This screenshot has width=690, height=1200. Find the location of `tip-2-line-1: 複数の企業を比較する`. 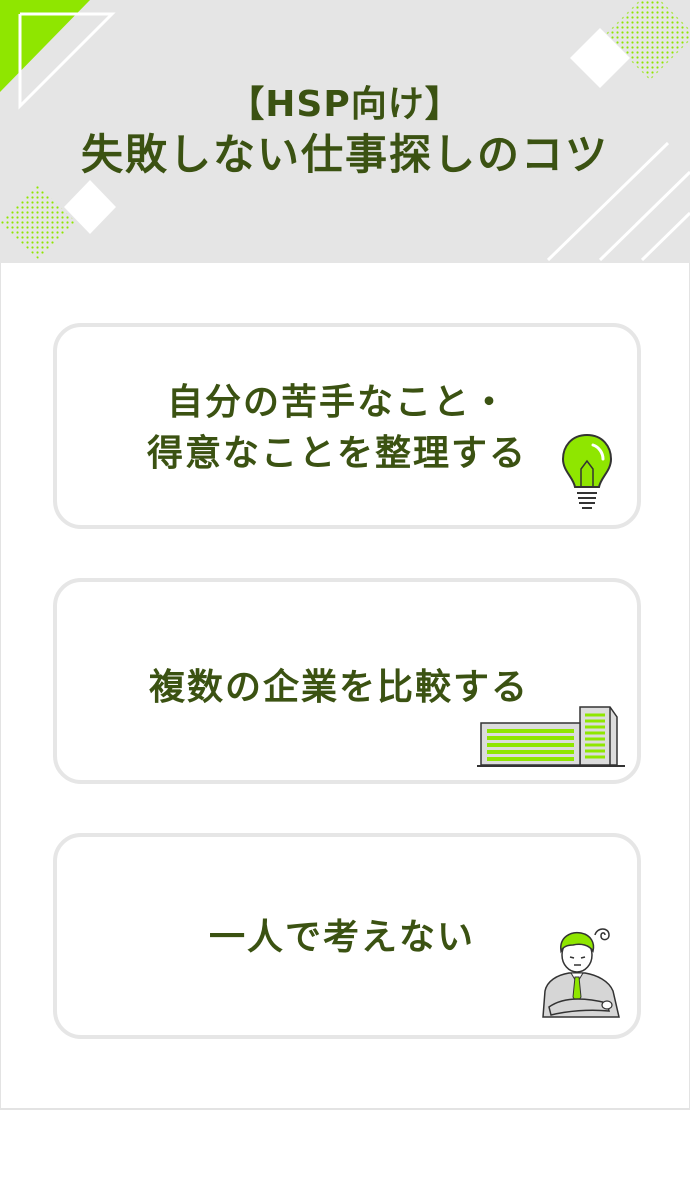

tip-2-line-1: 複数の企業を比較する is located at coordinates (339, 687).